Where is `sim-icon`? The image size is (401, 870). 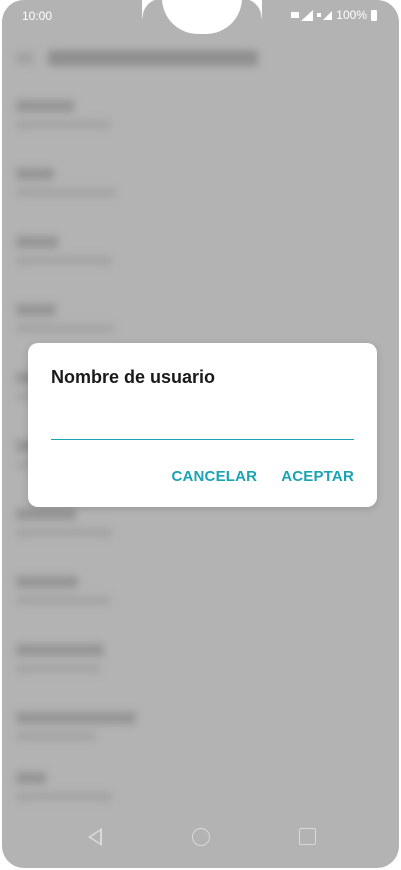
sim-icon is located at coordinates (295, 15).